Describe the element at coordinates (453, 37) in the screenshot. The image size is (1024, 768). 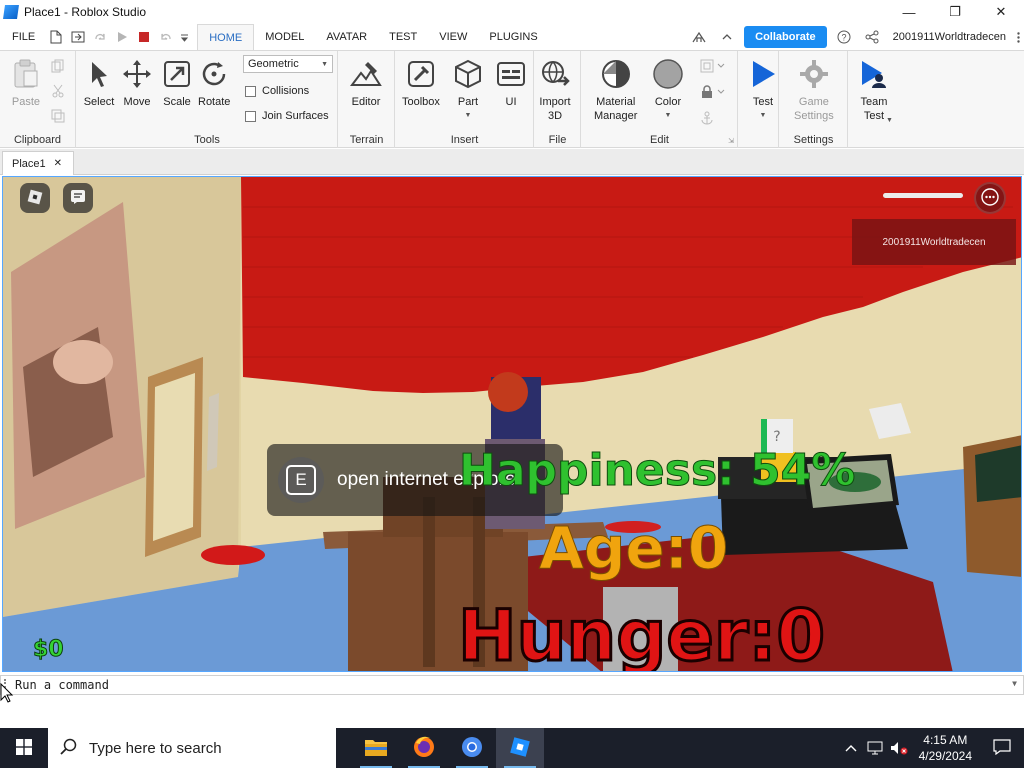
I see `tab-view: VIEW` at that location.